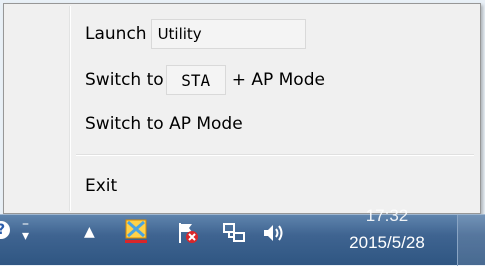  Describe the element at coordinates (387, 215) in the screenshot. I see `clock-time: 17:32` at that location.